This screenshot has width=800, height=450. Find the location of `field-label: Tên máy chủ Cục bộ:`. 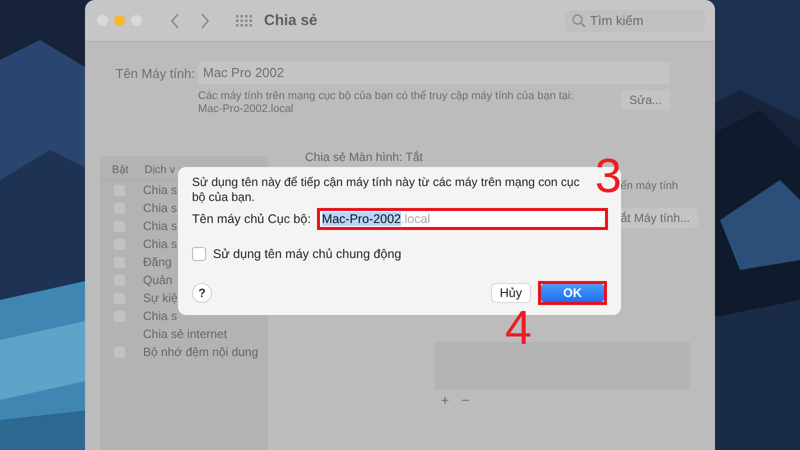

field-label: Tên máy chủ Cục bộ: is located at coordinates (251, 219).